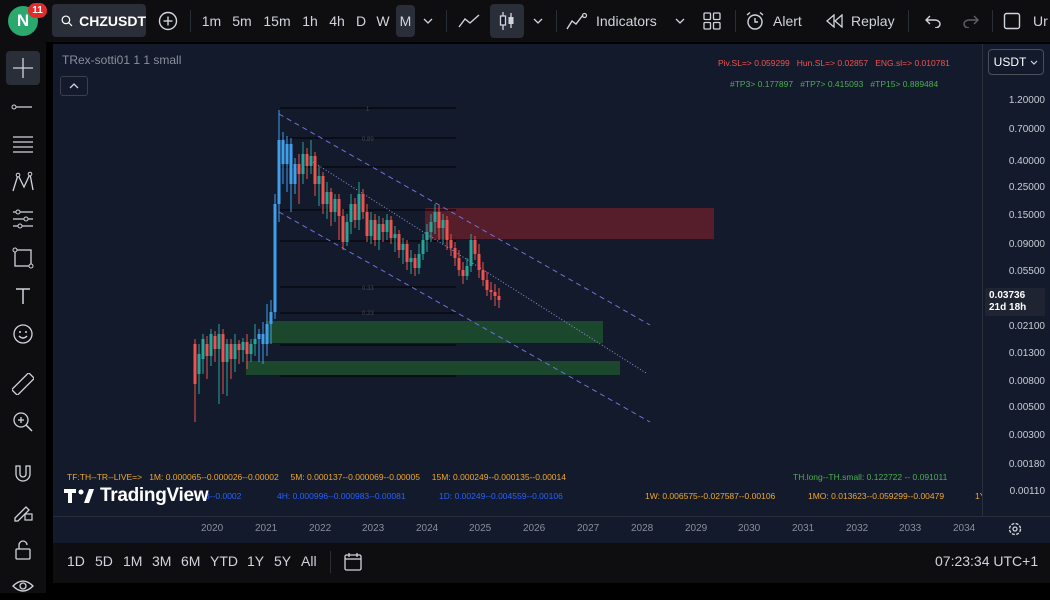 This screenshot has width=1050, height=600. Describe the element at coordinates (755, 20) in the screenshot. I see `alarm-clock-icon` at that location.